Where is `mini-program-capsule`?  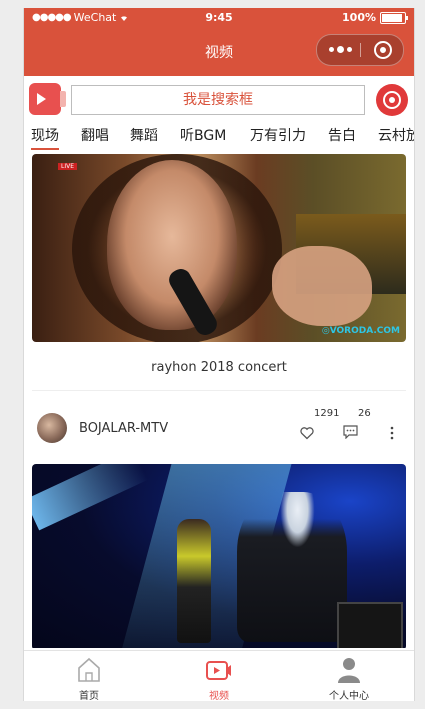
mini-program-capsule is located at coordinates (360, 50).